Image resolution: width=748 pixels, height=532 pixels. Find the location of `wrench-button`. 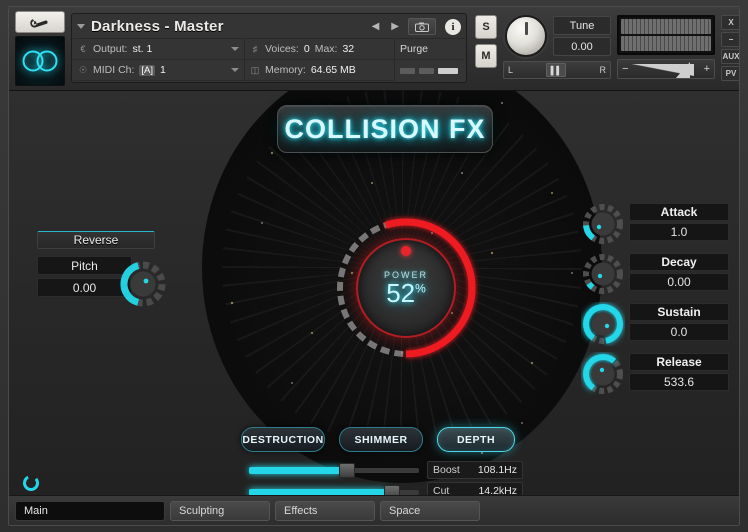

wrench-button is located at coordinates (40, 22).